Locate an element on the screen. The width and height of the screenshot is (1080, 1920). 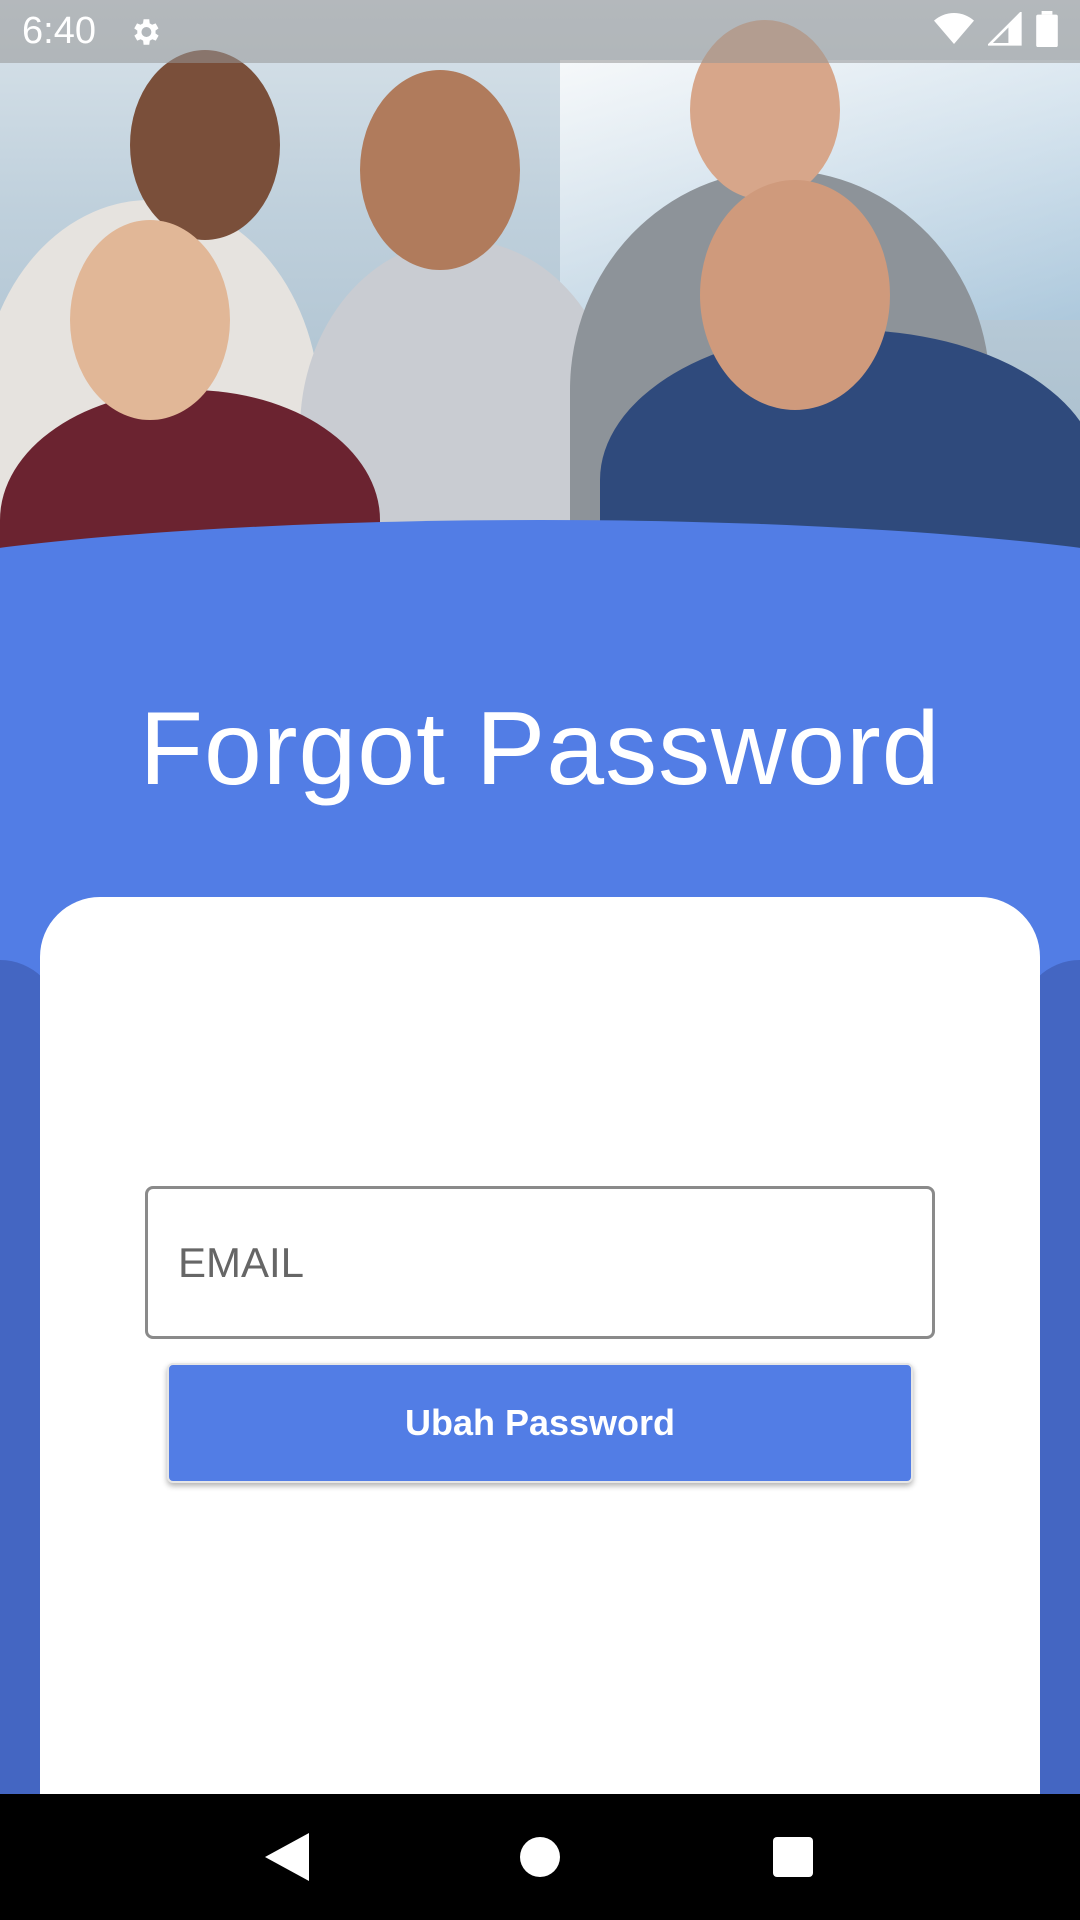
home-icon is located at coordinates (540, 1857).